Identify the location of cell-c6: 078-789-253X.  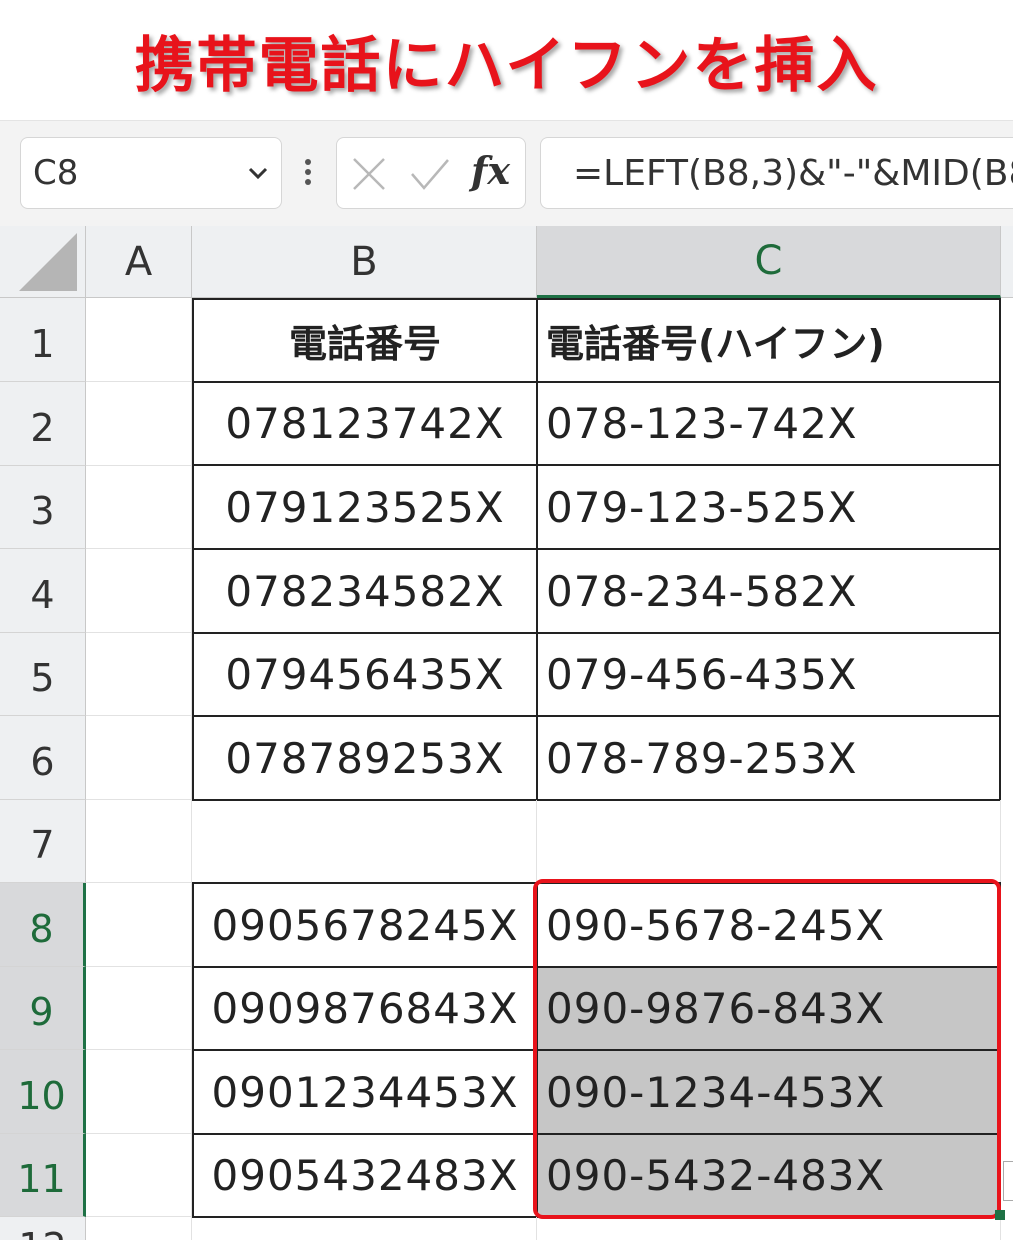
(768, 758).